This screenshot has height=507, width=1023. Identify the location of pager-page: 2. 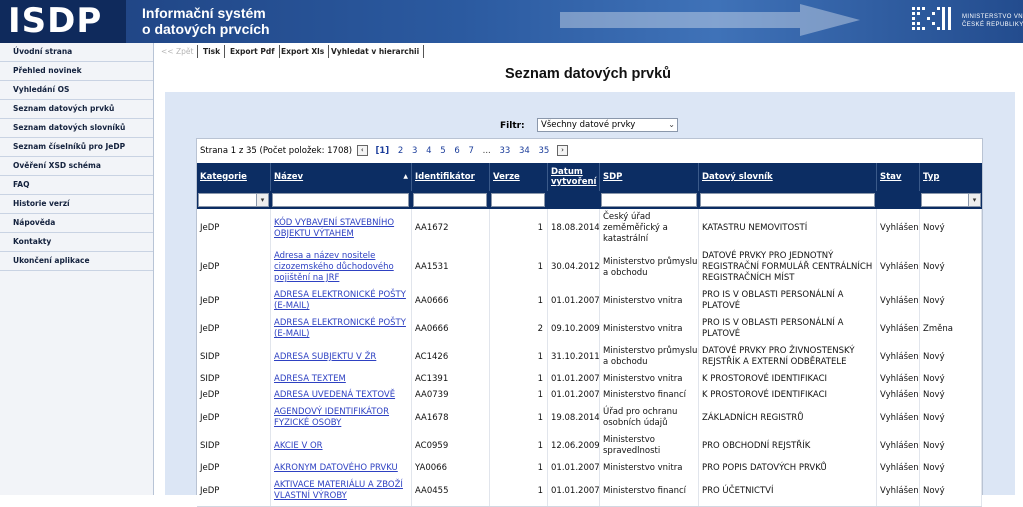
(400, 151).